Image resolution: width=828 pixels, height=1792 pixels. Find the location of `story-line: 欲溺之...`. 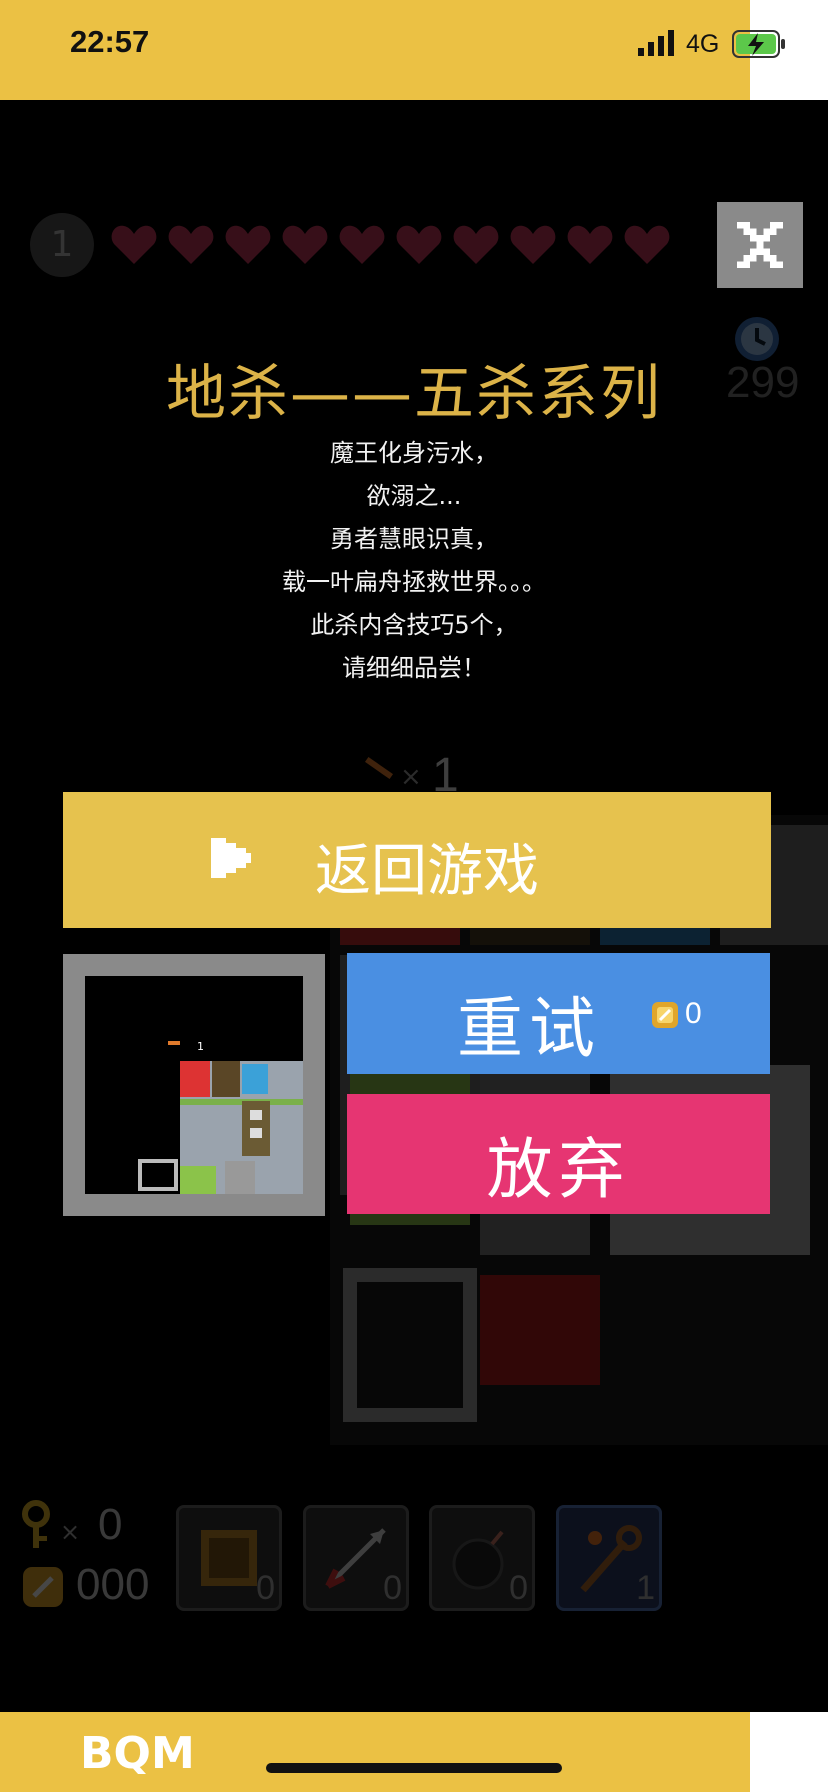

story-line: 欲溺之... is located at coordinates (414, 496).